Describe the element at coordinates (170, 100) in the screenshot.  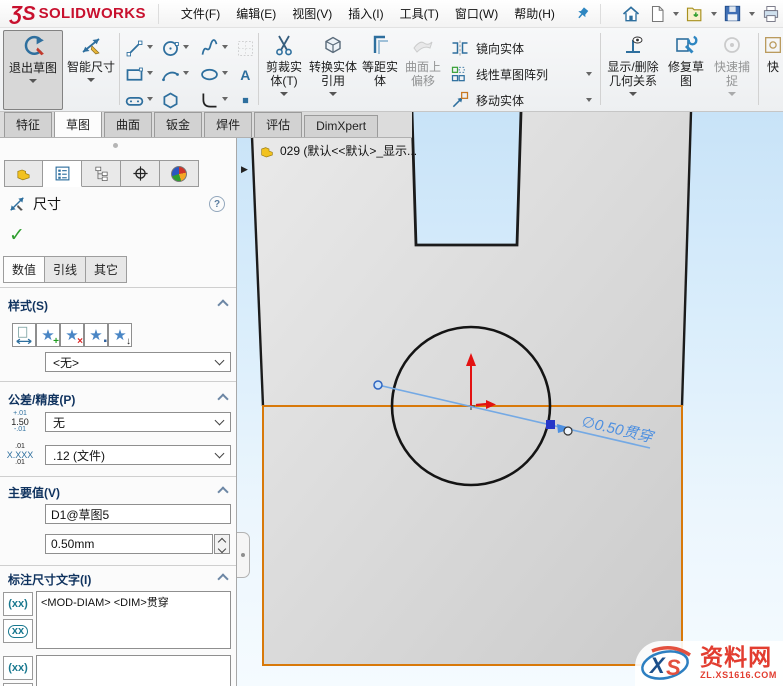
I see `polygon-tool-button` at that location.